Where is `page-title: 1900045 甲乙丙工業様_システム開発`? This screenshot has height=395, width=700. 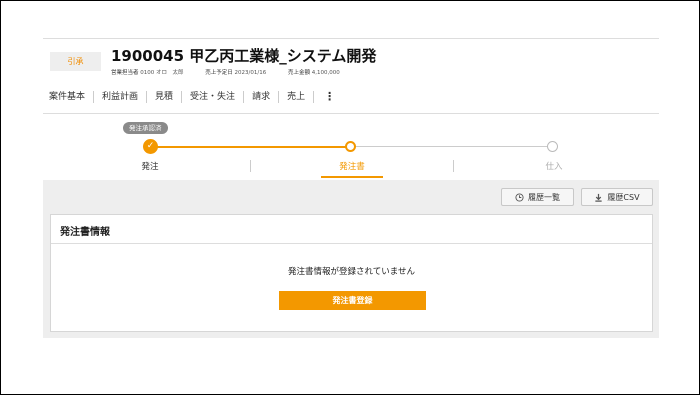
page-title: 1900045 甲乙丙工業様_システム開発 is located at coordinates (244, 56).